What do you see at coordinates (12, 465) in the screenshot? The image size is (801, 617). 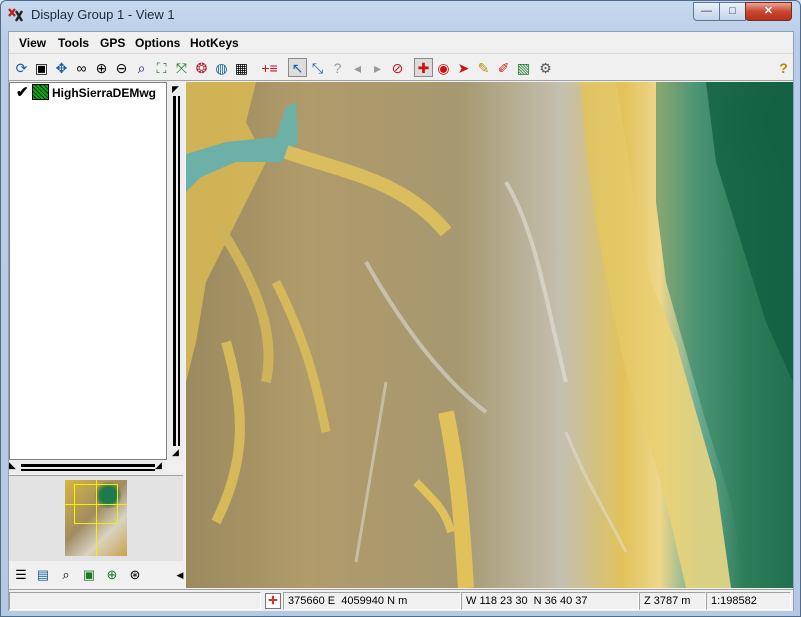 I see `scroll-left-arrow-icon: ◣` at bounding box center [12, 465].